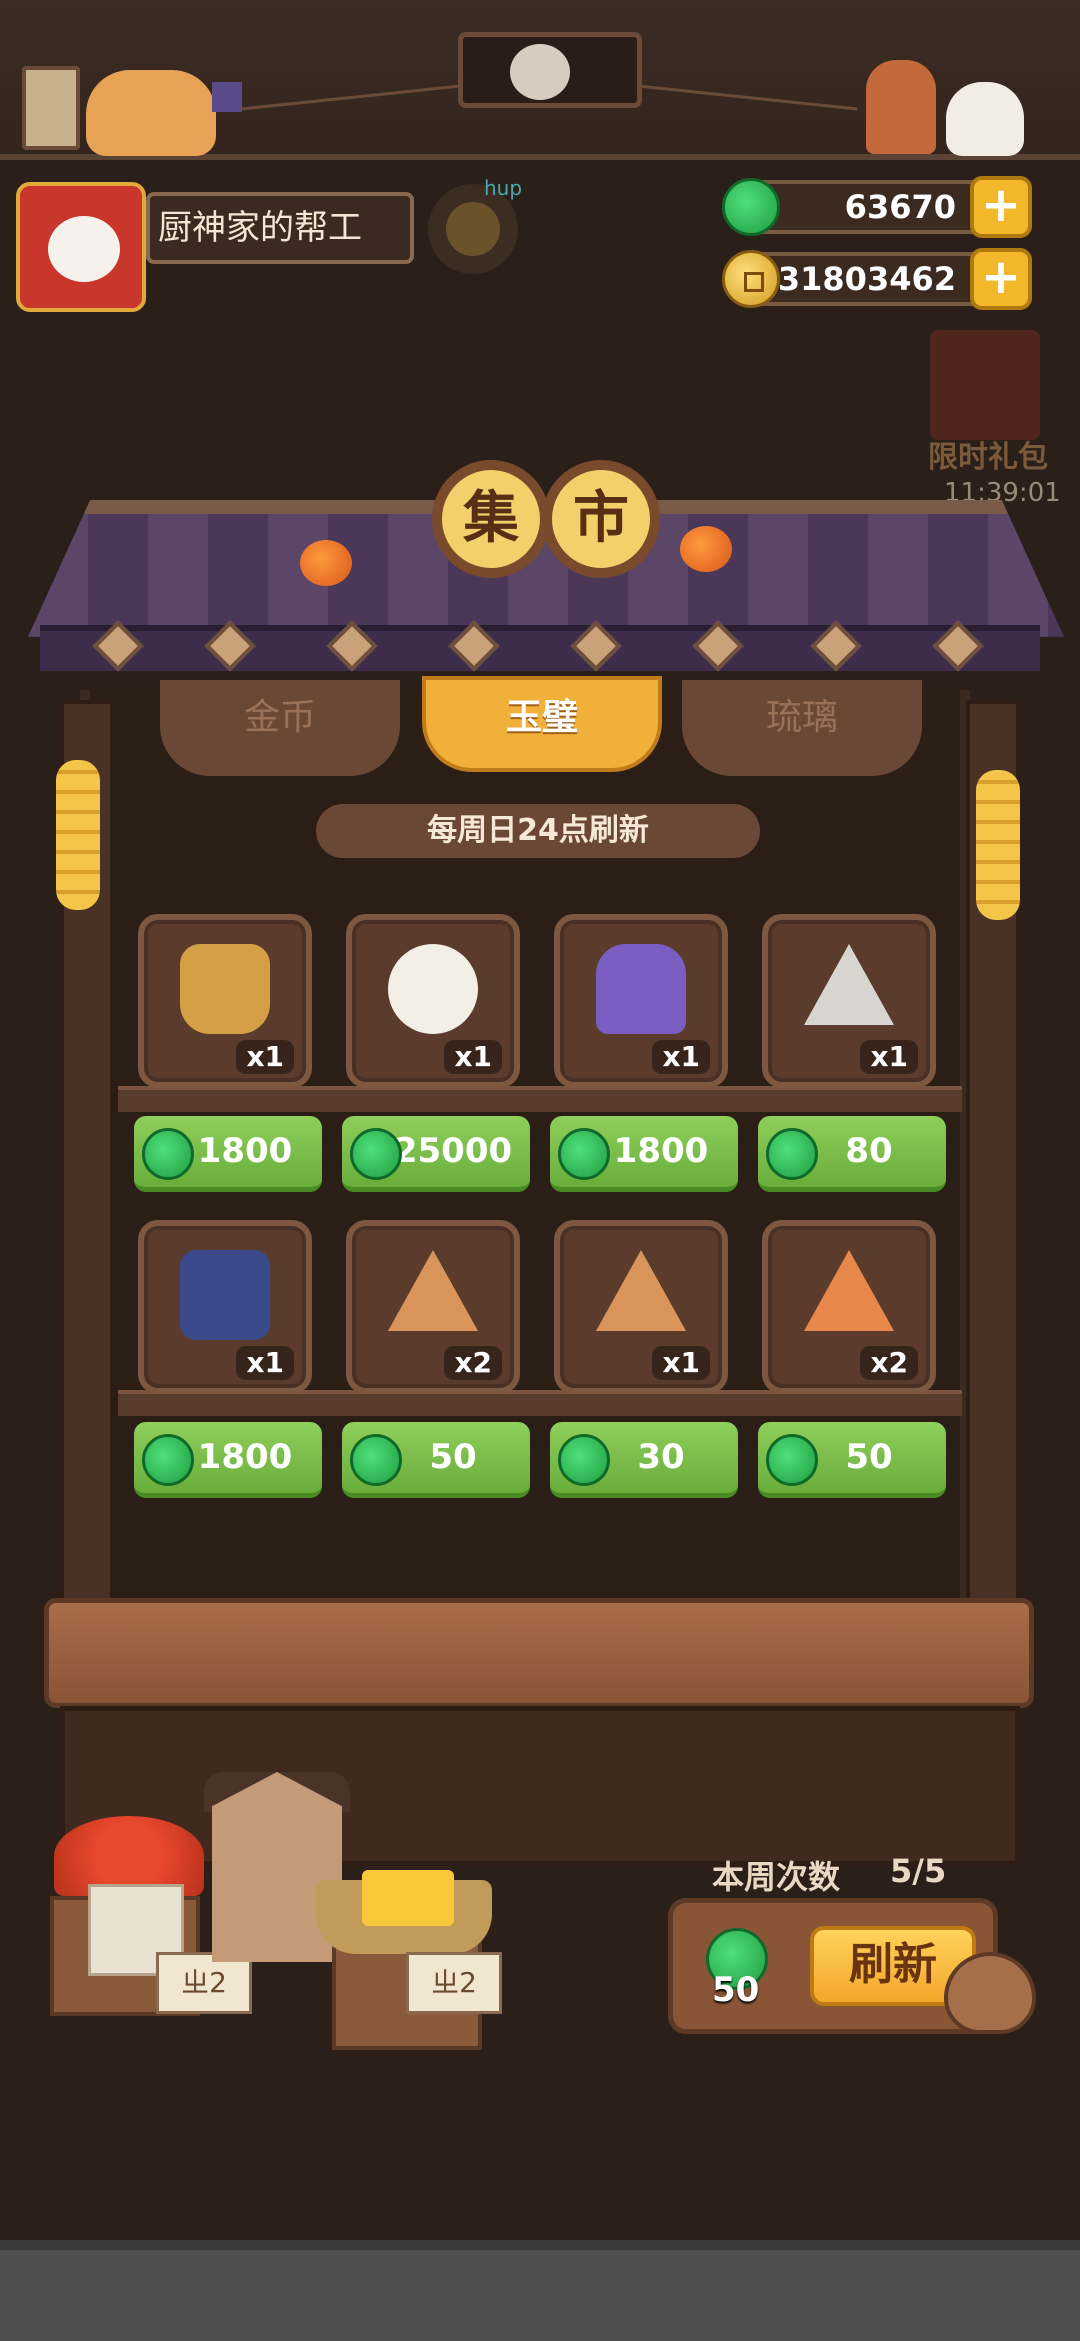 This screenshot has width=1080, height=2341. What do you see at coordinates (151, 113) in the screenshot?
I see `orange-cat-icon` at bounding box center [151, 113].